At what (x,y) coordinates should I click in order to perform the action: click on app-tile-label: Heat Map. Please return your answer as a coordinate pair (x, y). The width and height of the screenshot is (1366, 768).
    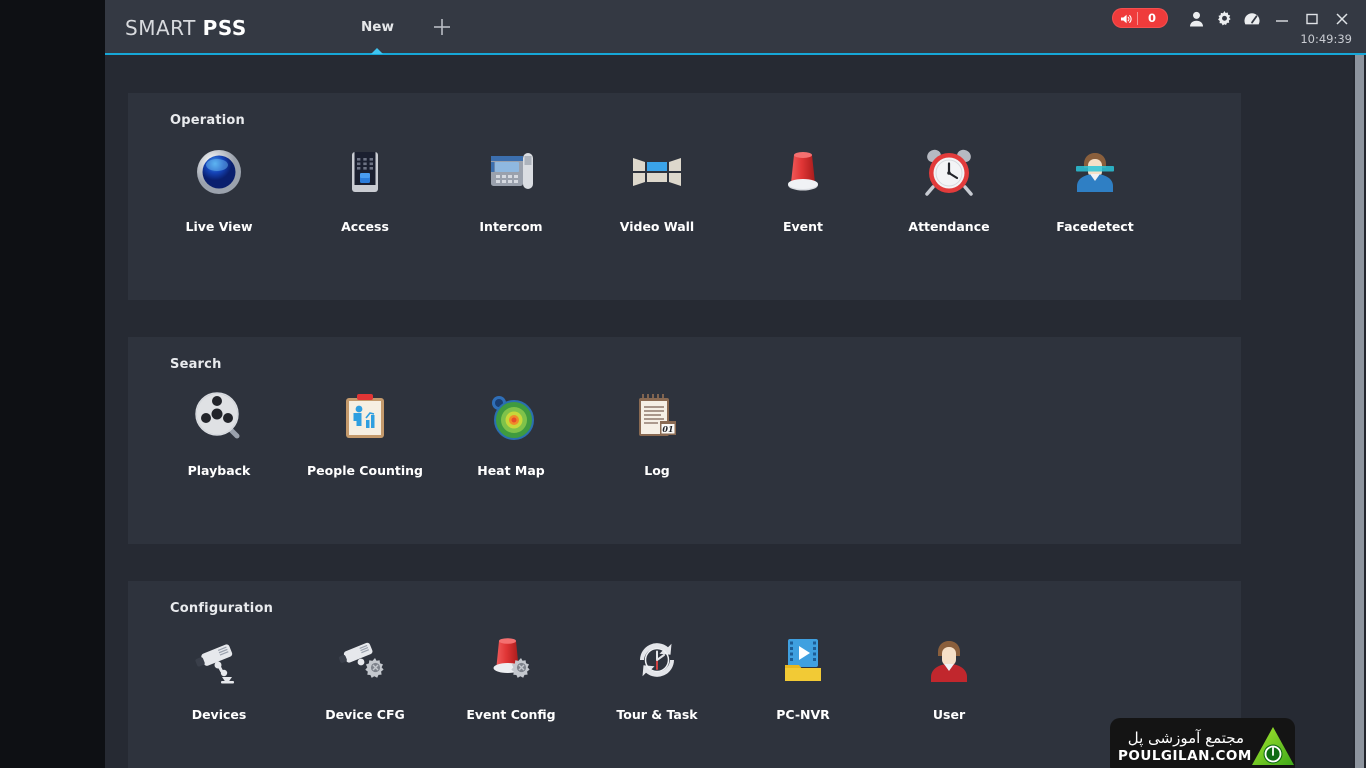
    Looking at the image, I should click on (511, 470).